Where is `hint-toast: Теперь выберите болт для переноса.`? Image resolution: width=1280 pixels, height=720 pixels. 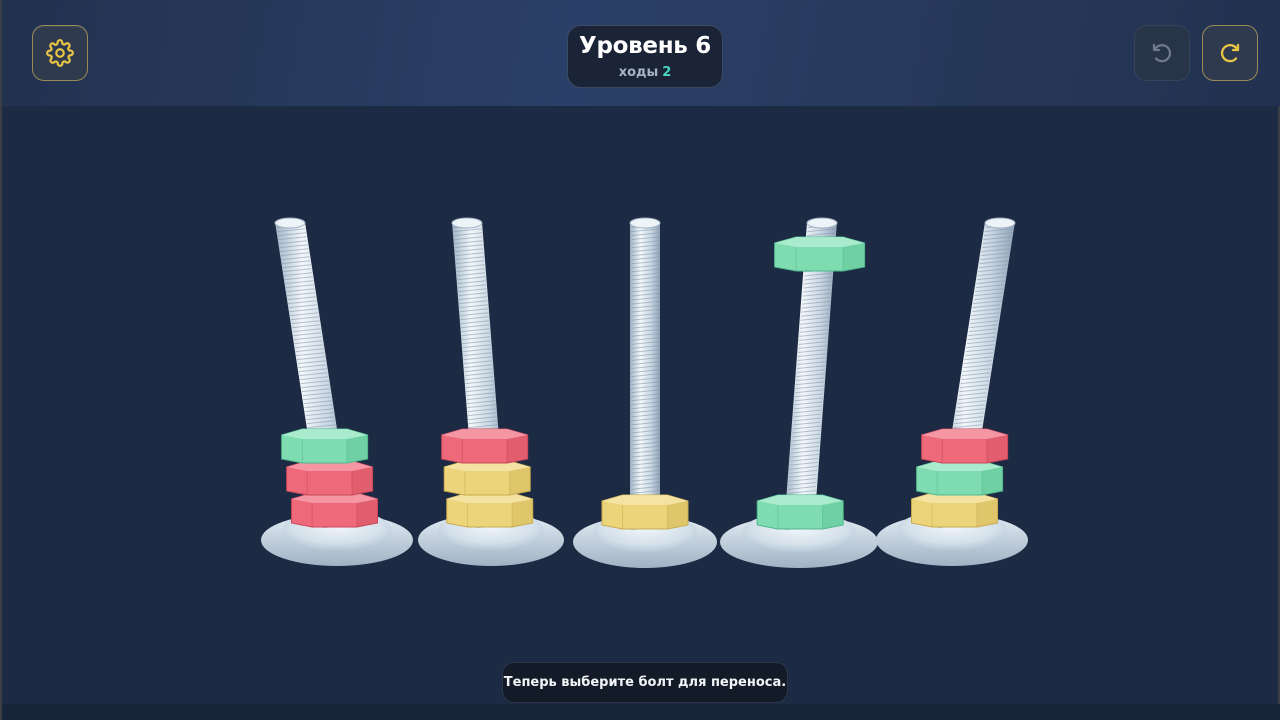 hint-toast: Теперь выберите болт для переноса. is located at coordinates (645, 682).